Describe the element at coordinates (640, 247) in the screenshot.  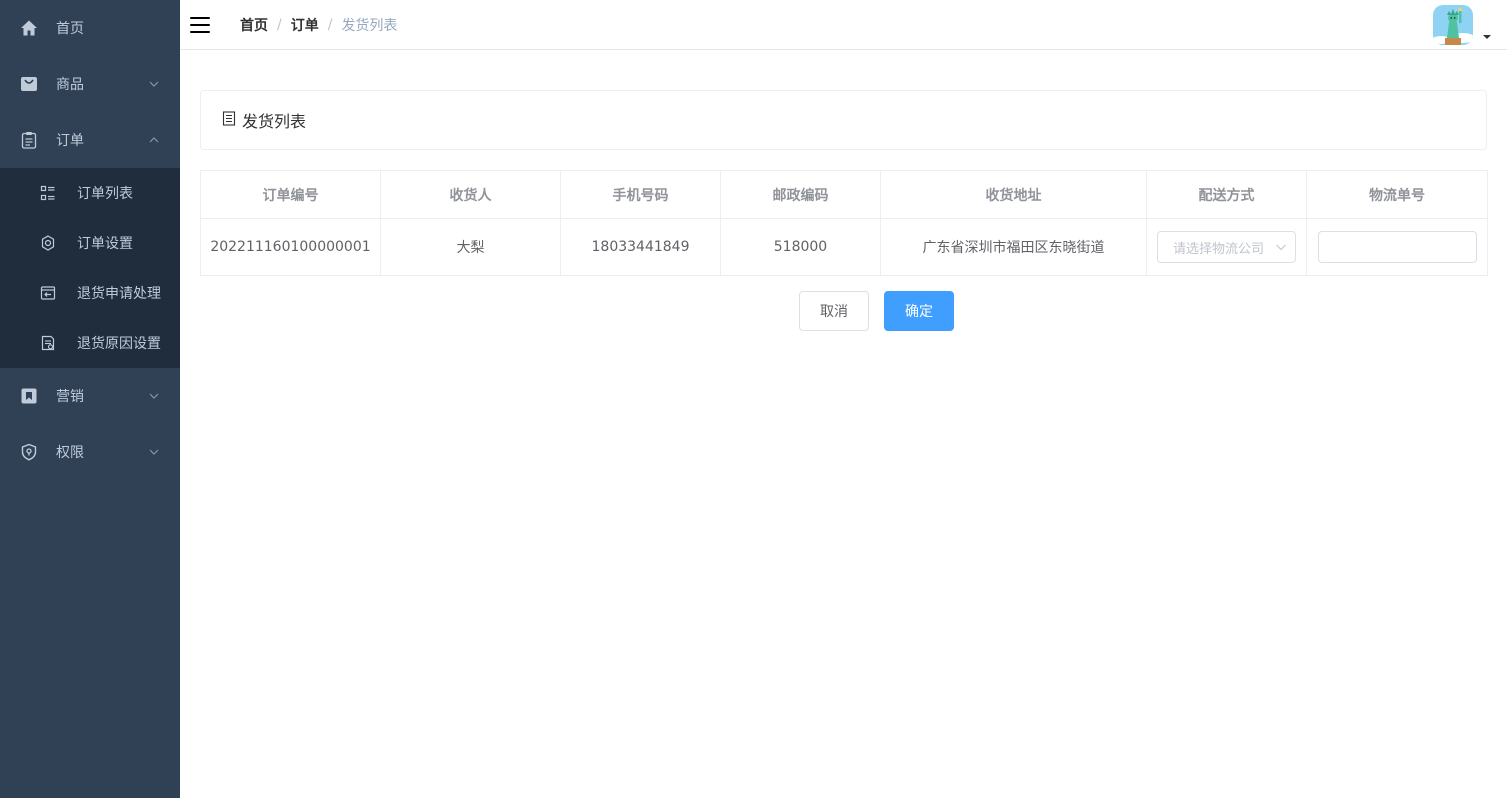
I see `phone-cell: 18033441849` at that location.